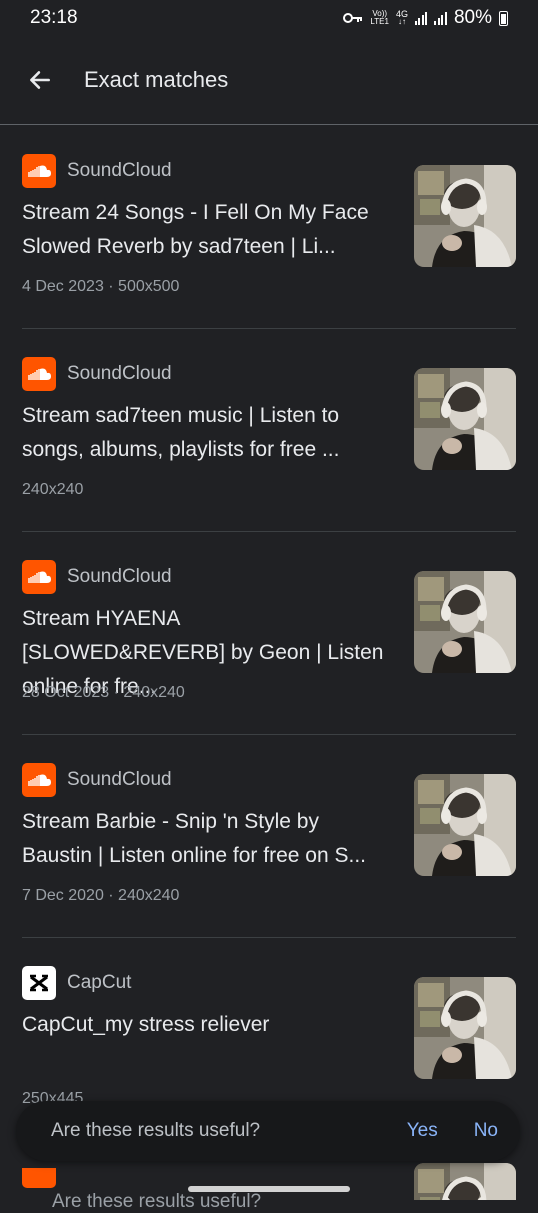 This screenshot has width=538, height=1213. I want to click on battery-icon, so click(503, 18).